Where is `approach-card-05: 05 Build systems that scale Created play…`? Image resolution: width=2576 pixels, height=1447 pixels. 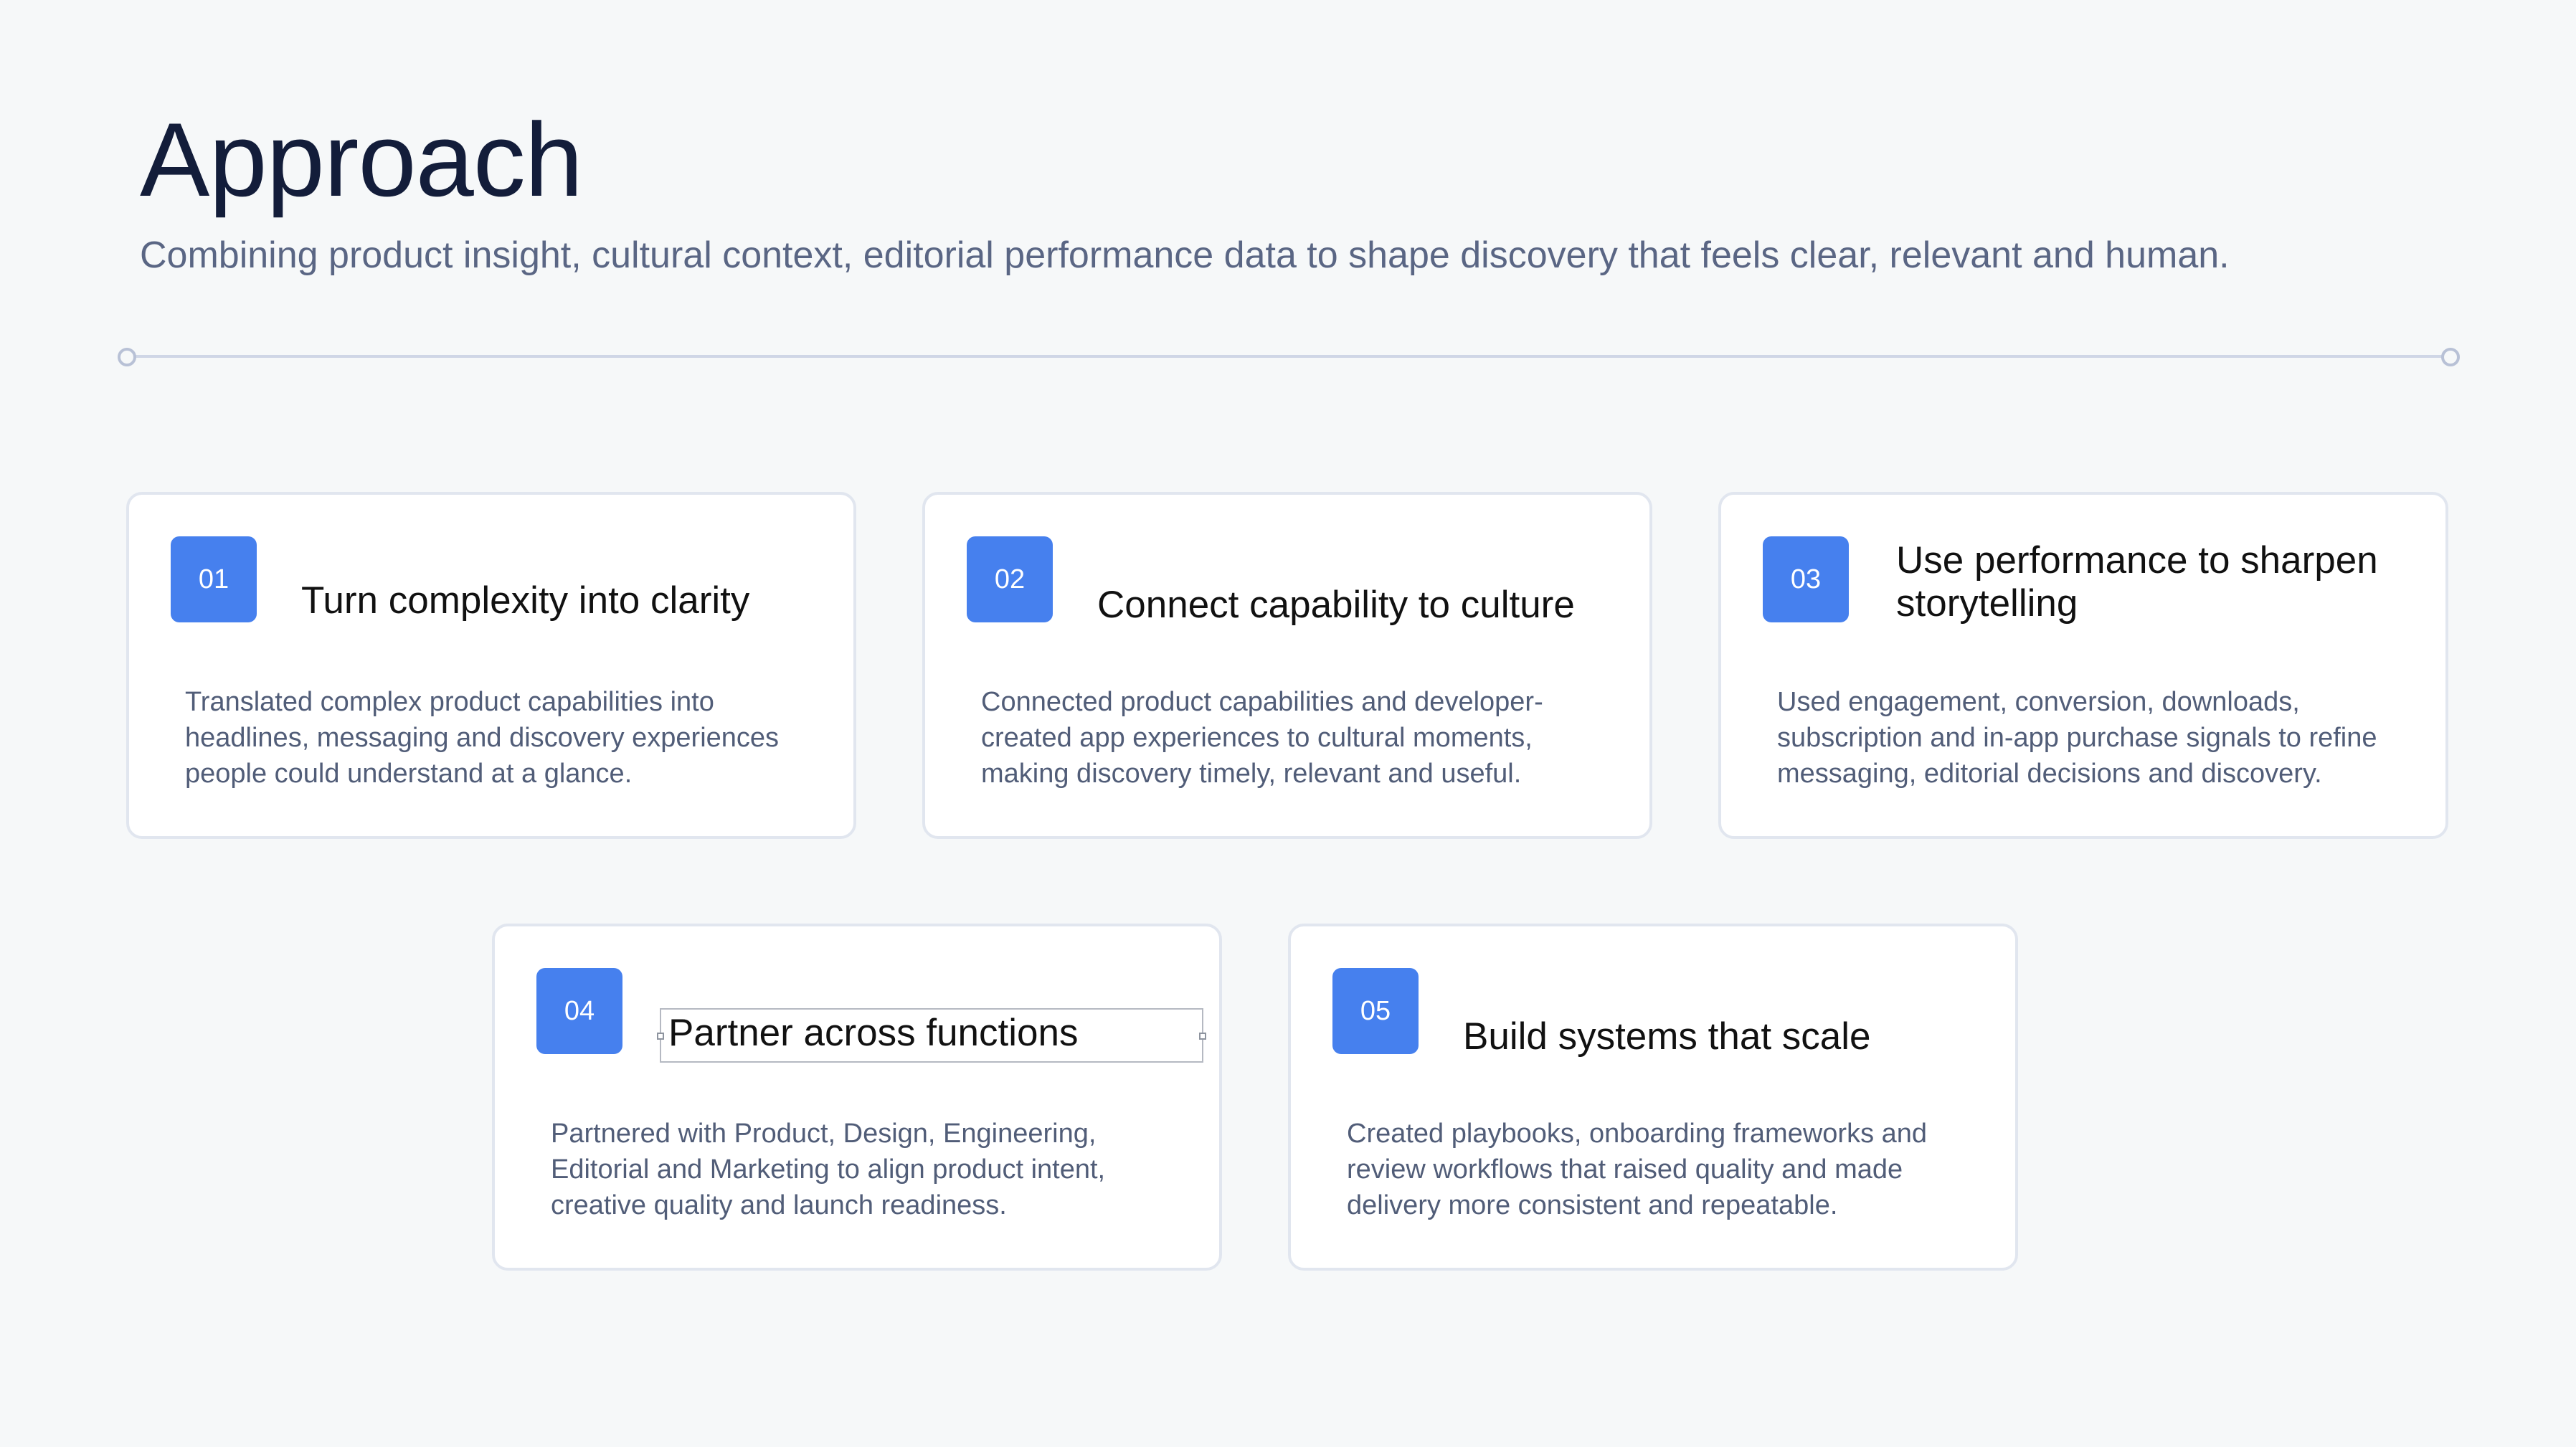 approach-card-05: 05 Build systems that scale Created play… is located at coordinates (1653, 1098).